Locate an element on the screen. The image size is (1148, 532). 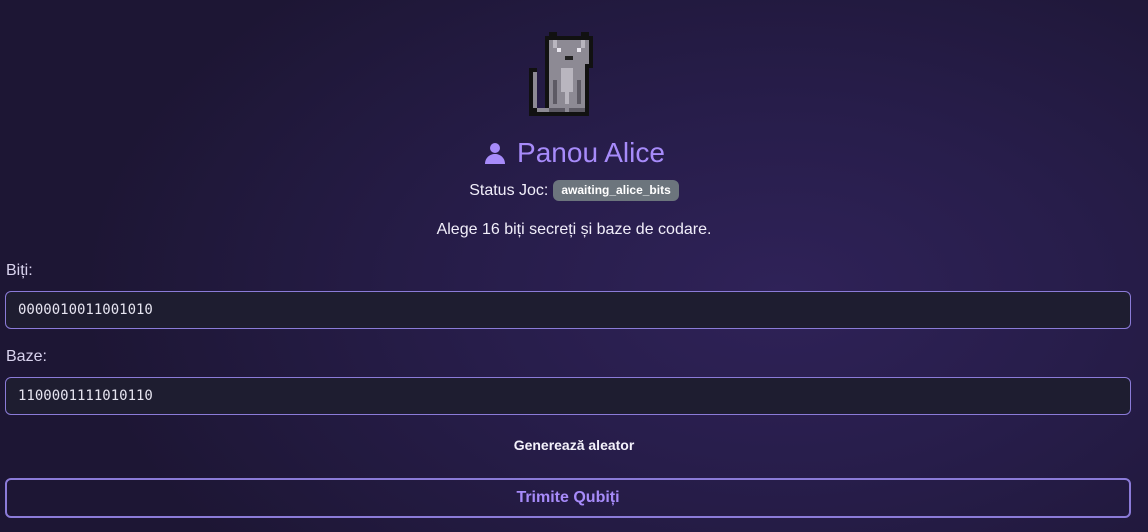
bits-input is located at coordinates (568, 310).